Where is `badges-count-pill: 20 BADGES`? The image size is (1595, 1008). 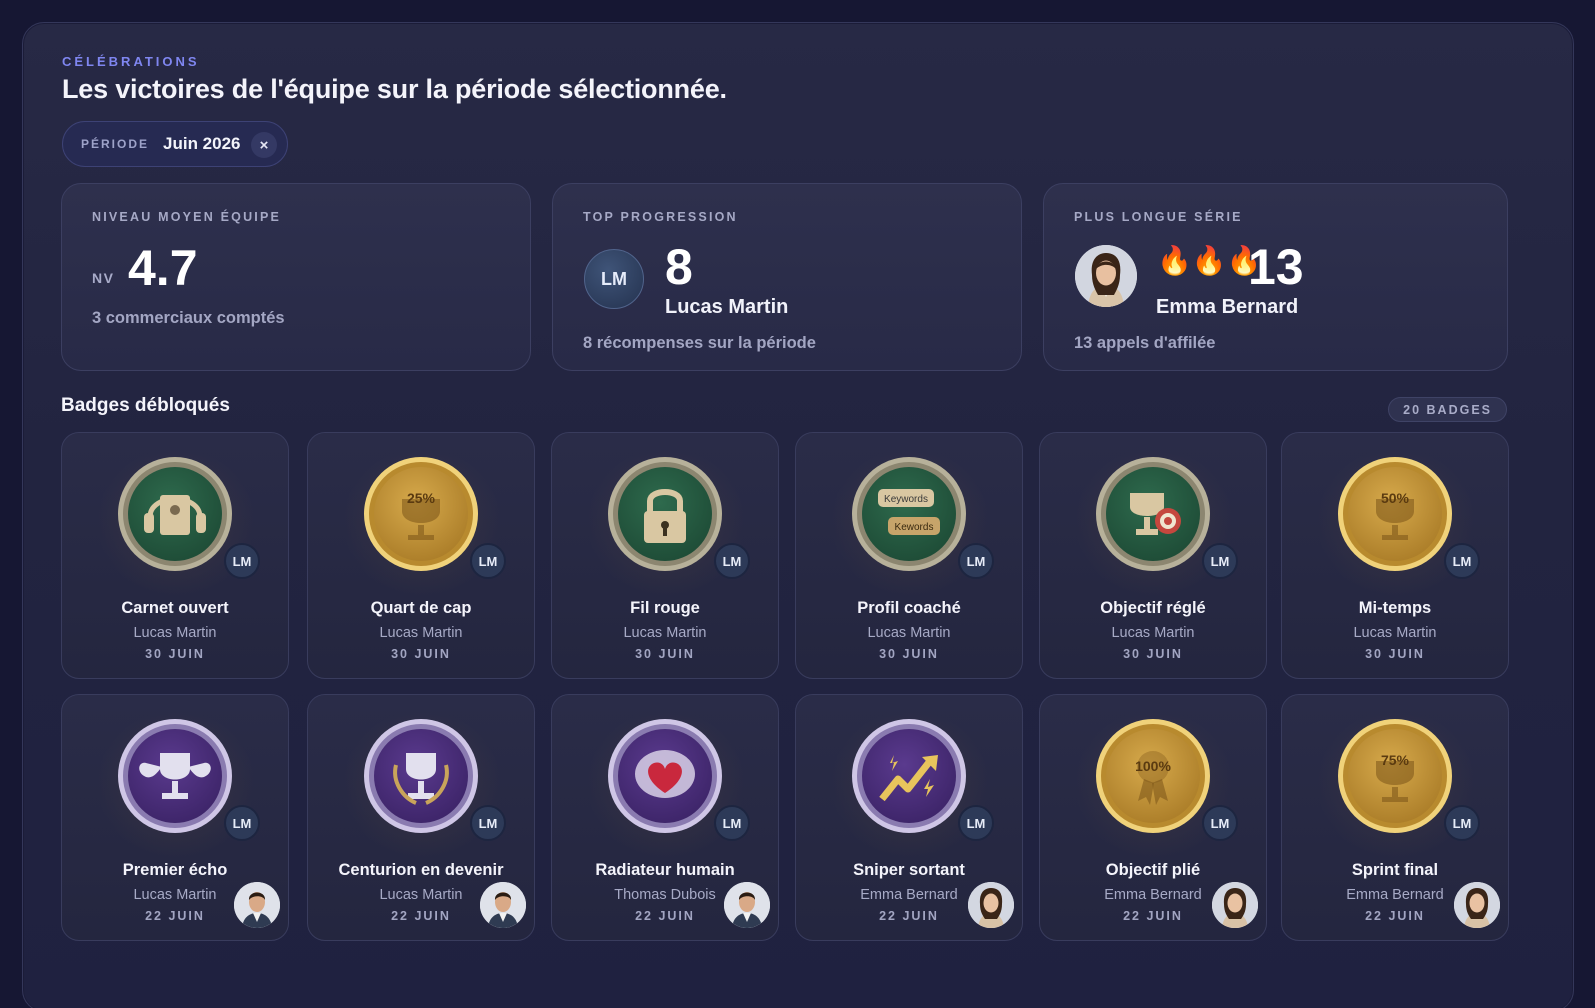
badges-count-pill: 20 BADGES is located at coordinates (1447, 409).